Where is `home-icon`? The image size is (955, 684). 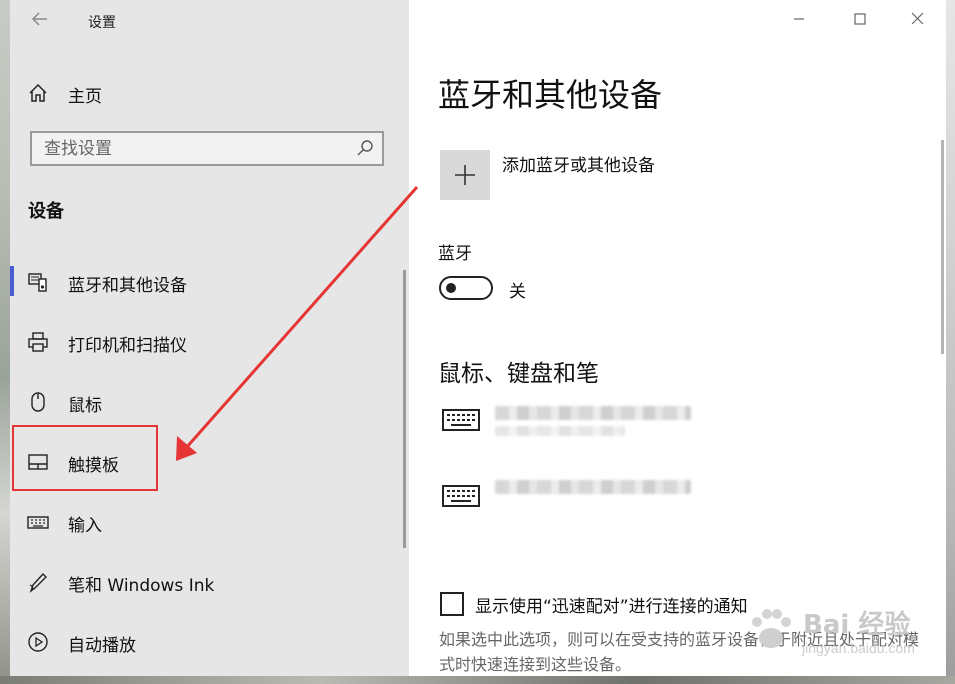 home-icon is located at coordinates (38, 93).